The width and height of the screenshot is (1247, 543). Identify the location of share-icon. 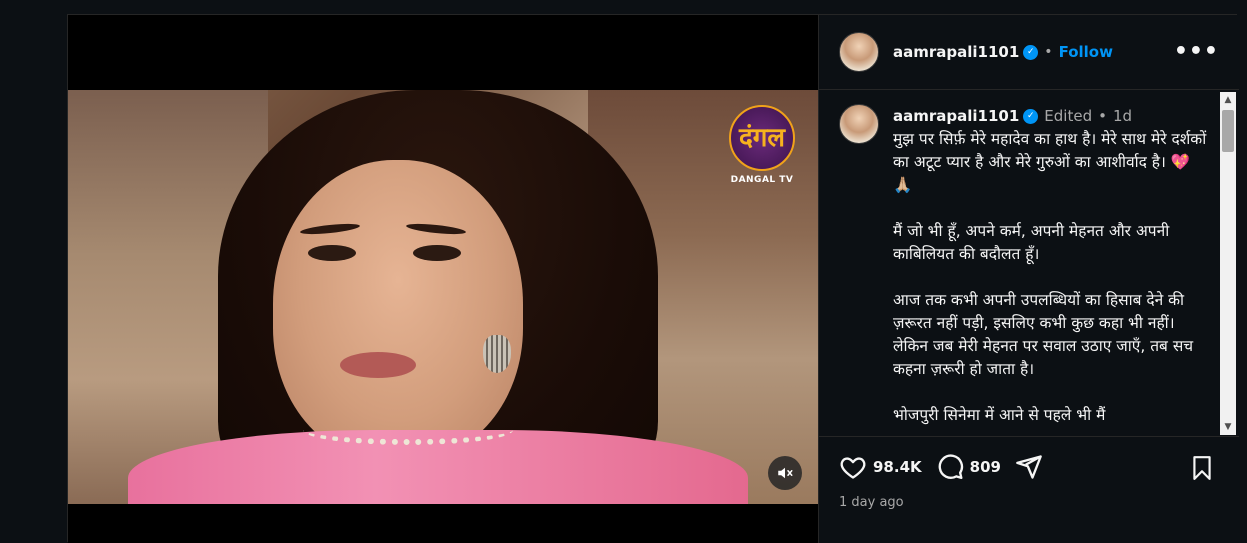
(1029, 467).